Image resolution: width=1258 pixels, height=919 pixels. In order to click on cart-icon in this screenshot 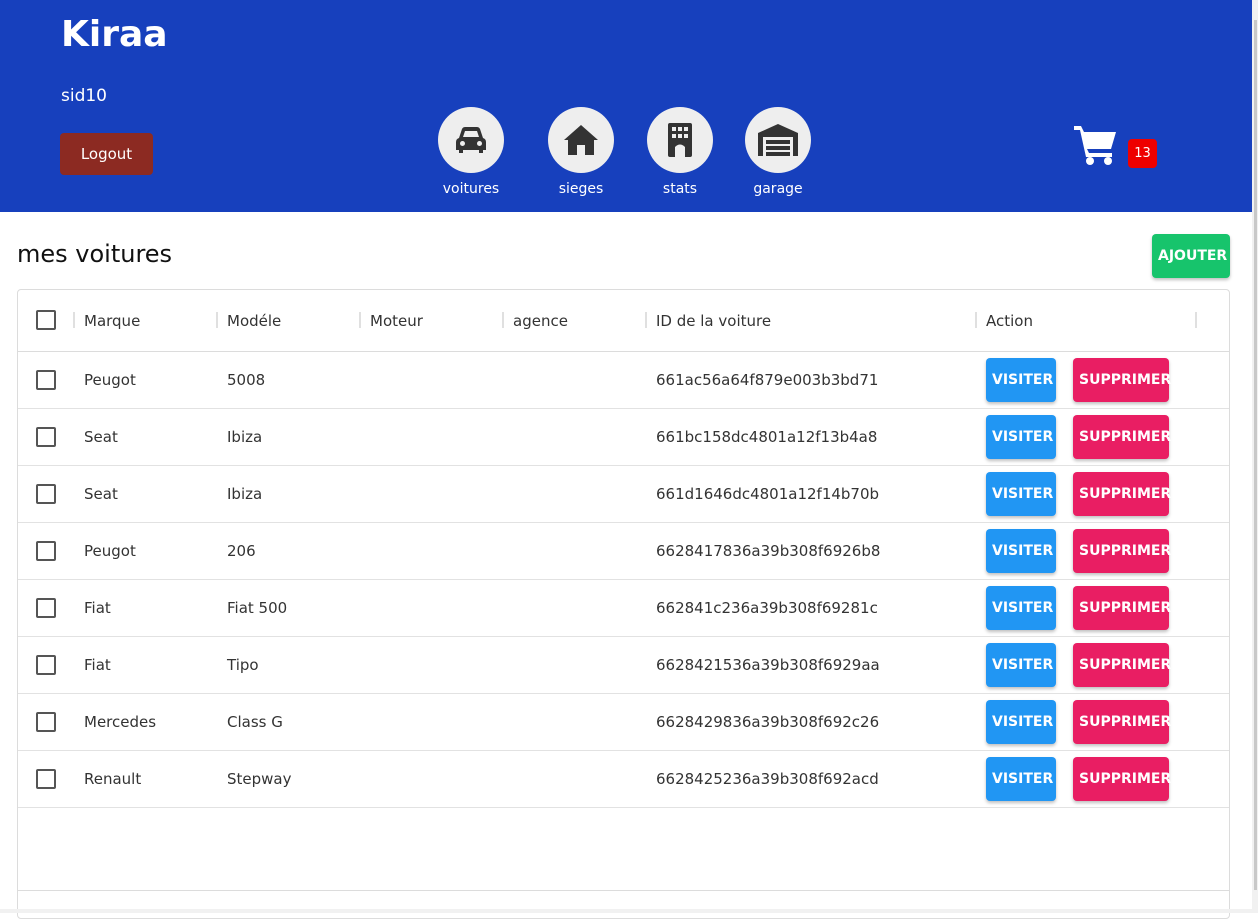, I will do `click(1095, 145)`.